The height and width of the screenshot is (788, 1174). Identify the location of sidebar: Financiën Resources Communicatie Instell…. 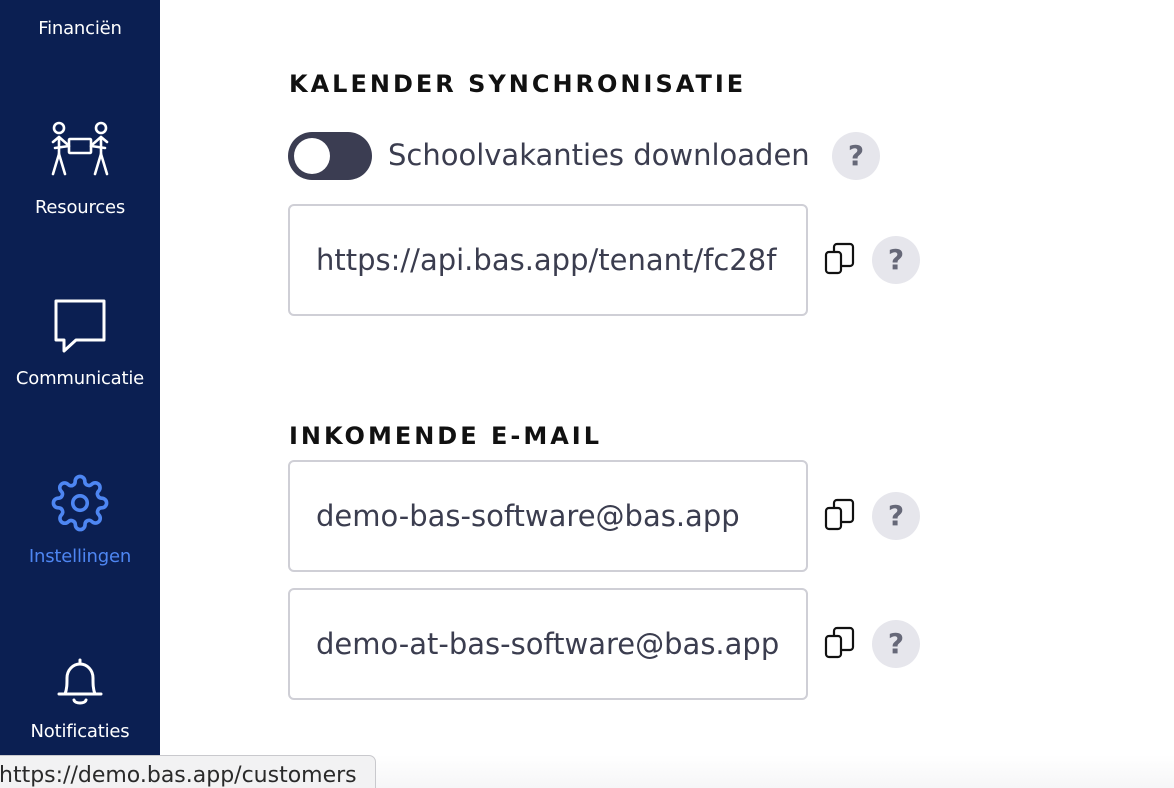
(80, 377).